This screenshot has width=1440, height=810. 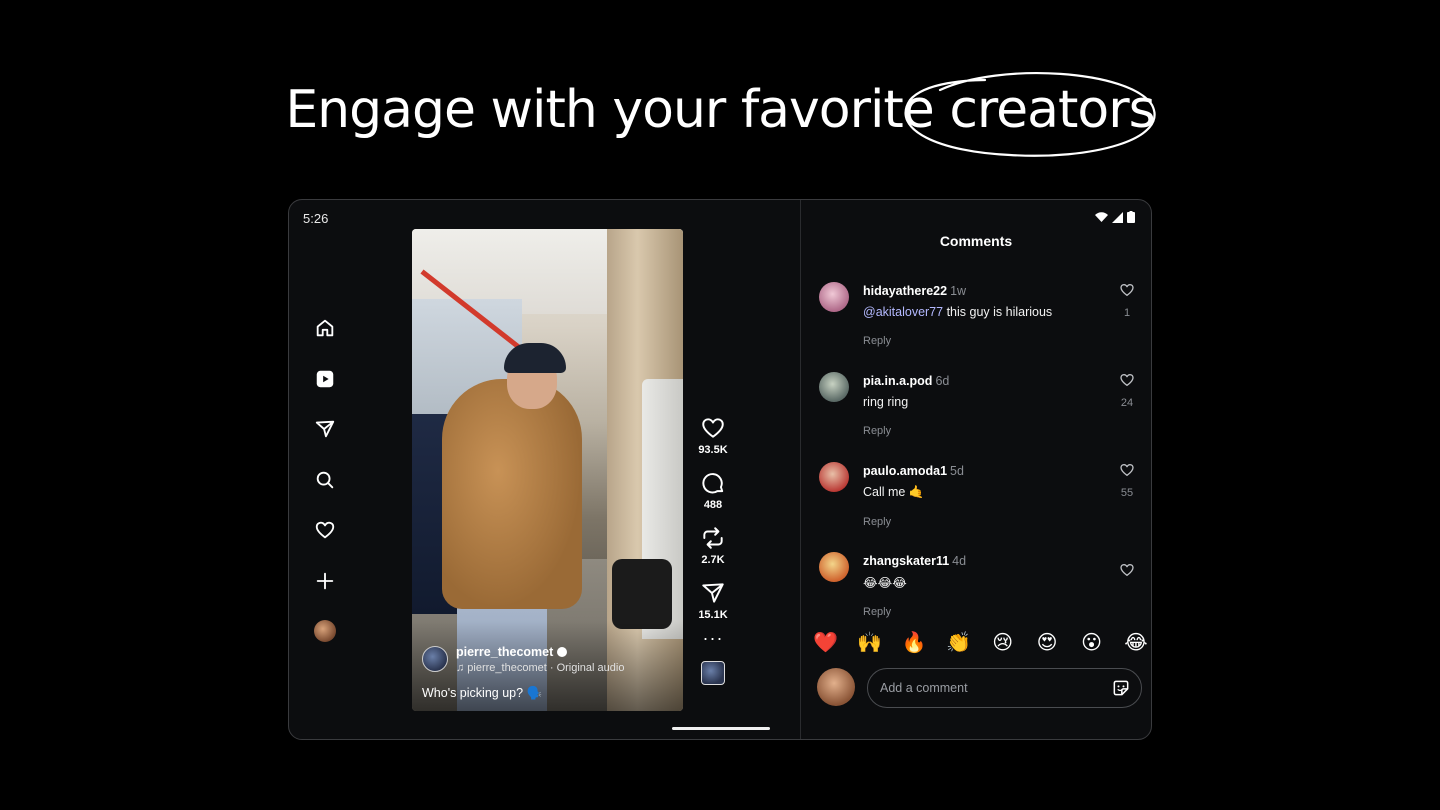 I want to click on comments-title: Comments, so click(x=976, y=241).